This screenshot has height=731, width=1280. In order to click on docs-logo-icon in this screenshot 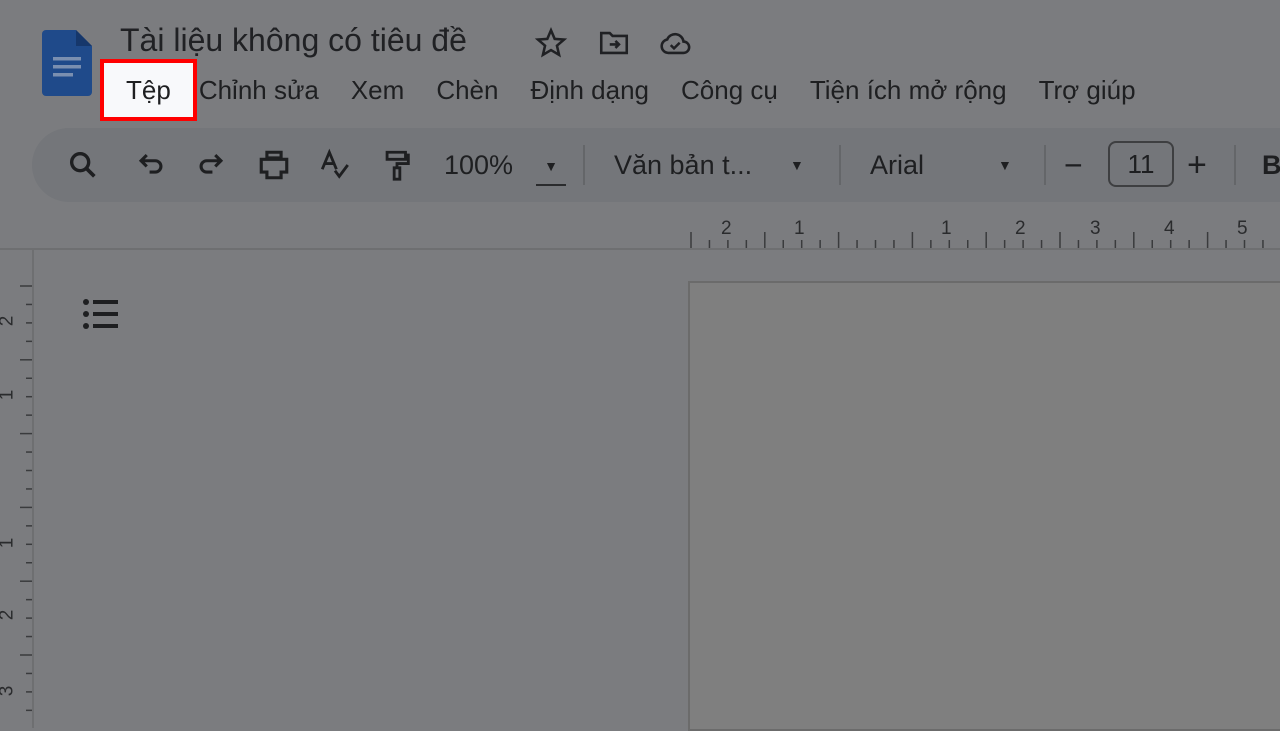, I will do `click(67, 63)`.